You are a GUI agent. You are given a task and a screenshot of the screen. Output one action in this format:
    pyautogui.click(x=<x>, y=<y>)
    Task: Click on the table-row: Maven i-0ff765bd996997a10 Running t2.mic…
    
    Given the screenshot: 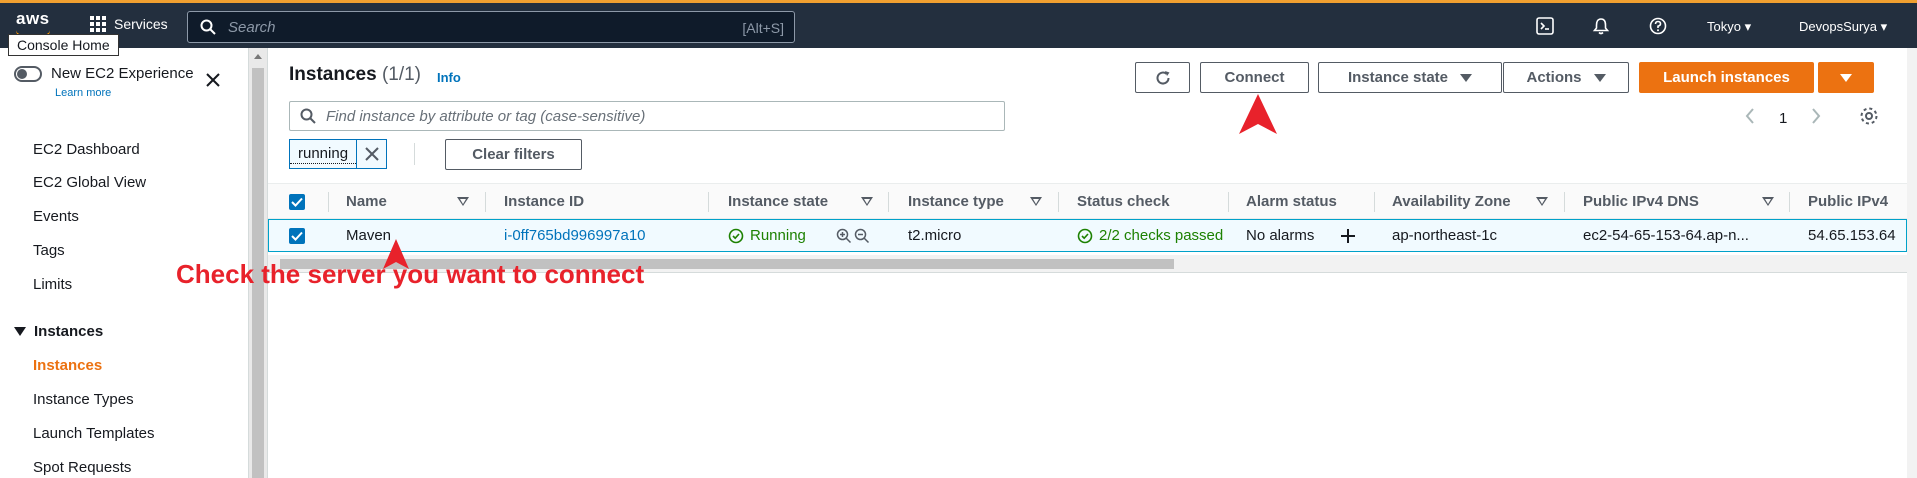 What is the action you would take?
    pyautogui.click(x=1087, y=235)
    